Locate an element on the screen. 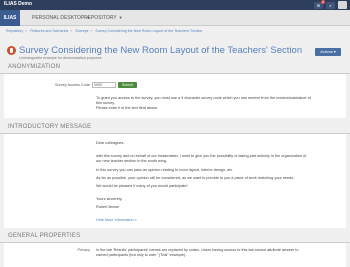 This screenshot has width=350, height=267. breadcrumb-item: Features and Scenarios is located at coordinates (49, 31).